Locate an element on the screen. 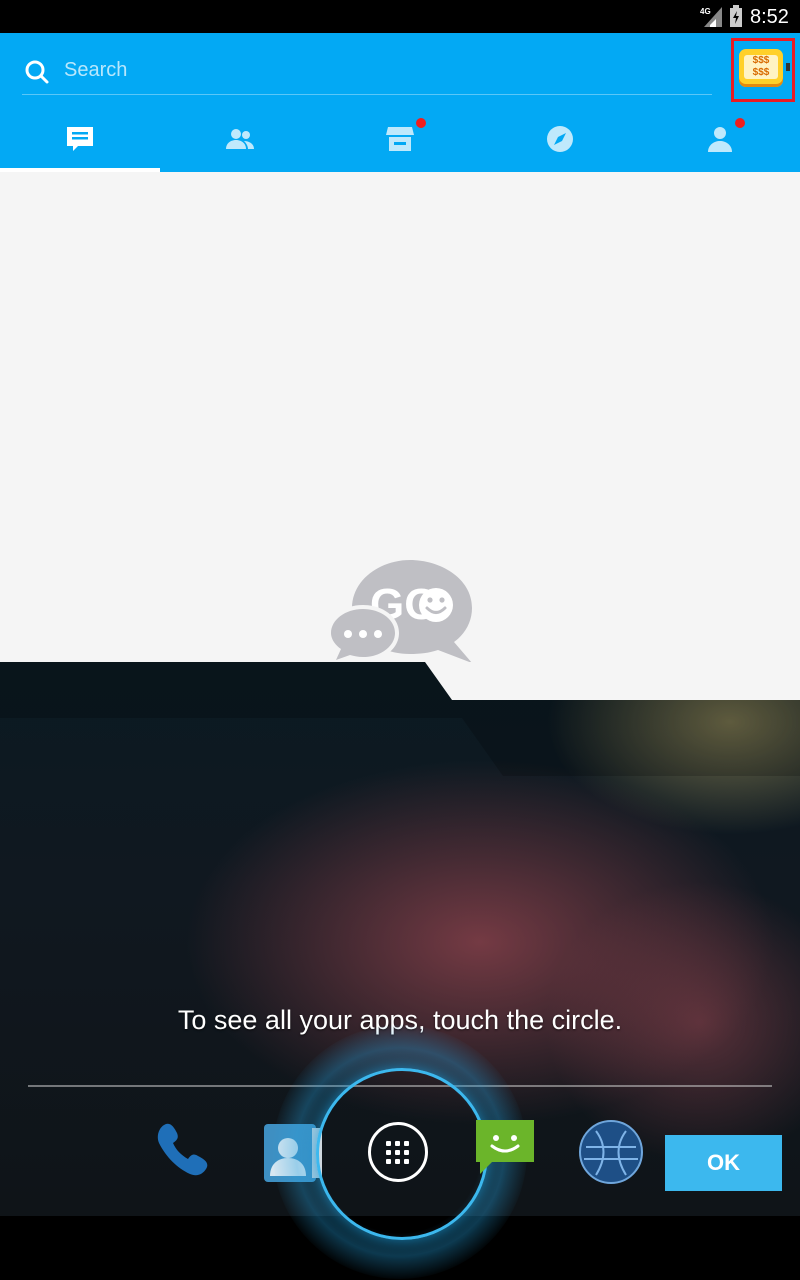 This screenshot has height=1280, width=800. store-icon is located at coordinates (400, 139).